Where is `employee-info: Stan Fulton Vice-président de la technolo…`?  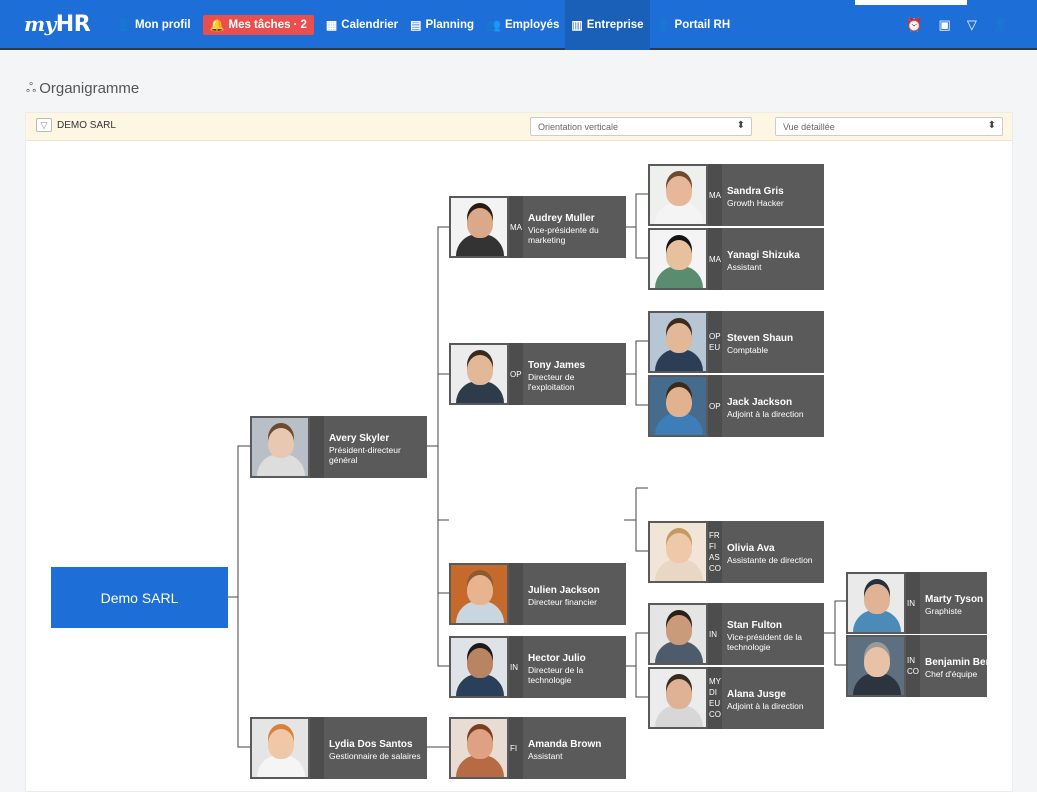
employee-info: Stan Fulton Vice-président de la technolo… is located at coordinates (773, 634).